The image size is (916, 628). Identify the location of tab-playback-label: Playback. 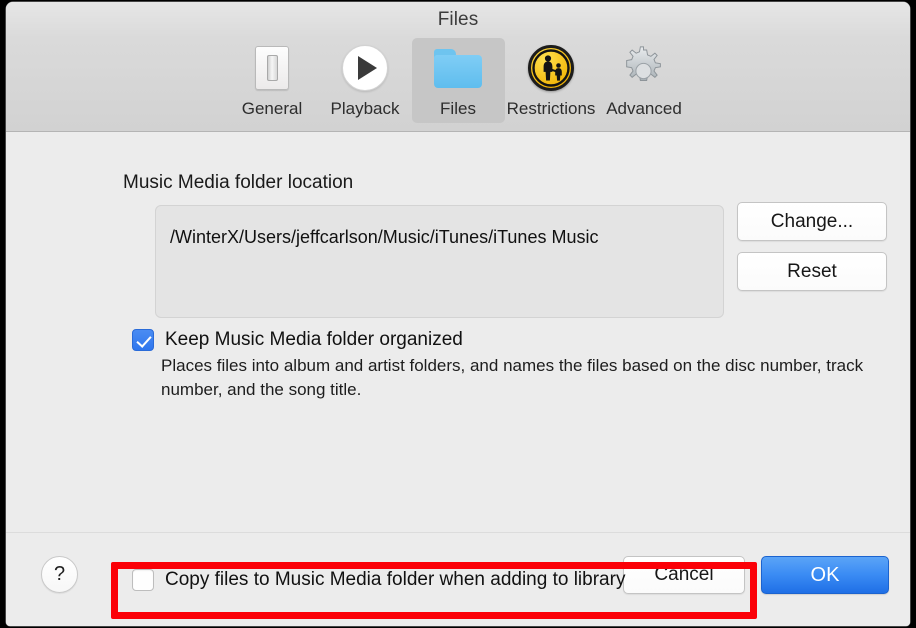
(365, 108).